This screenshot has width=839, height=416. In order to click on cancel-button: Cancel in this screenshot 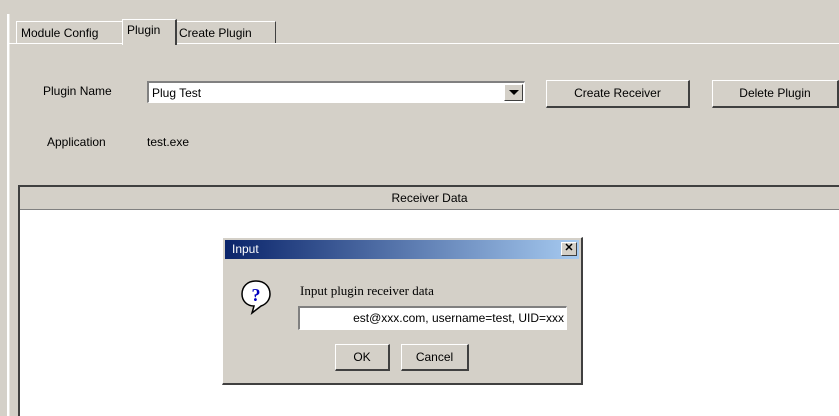, I will do `click(435, 357)`.